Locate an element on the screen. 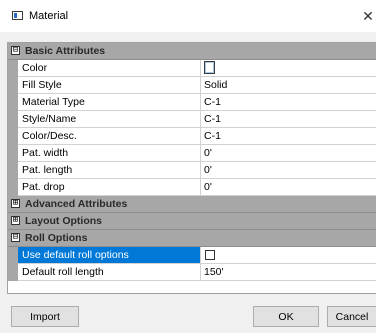  property-row-material-type: Material Type C-1 is located at coordinates (192, 102).